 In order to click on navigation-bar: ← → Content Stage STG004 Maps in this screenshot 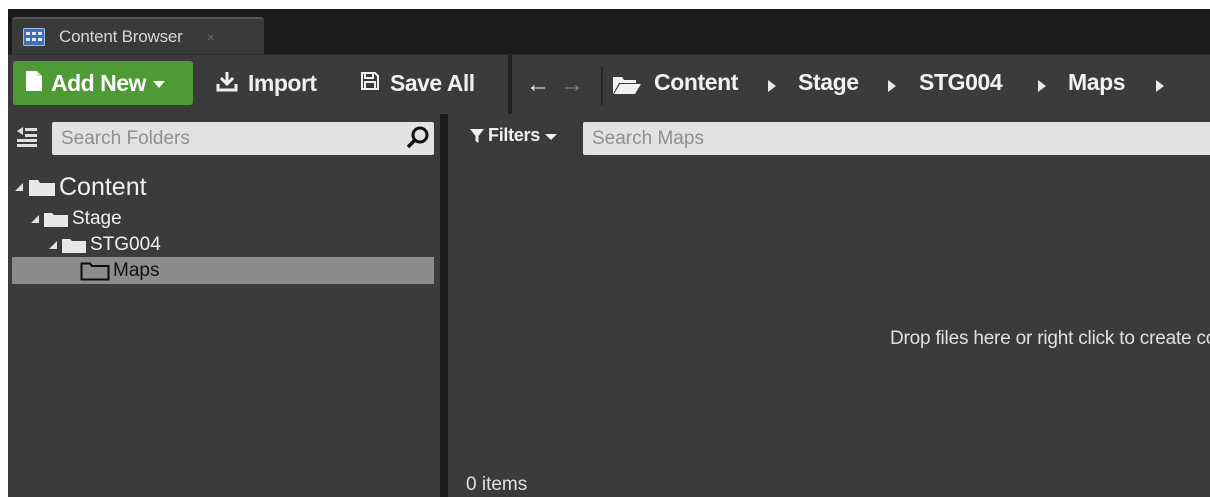, I will do `click(862, 85)`.